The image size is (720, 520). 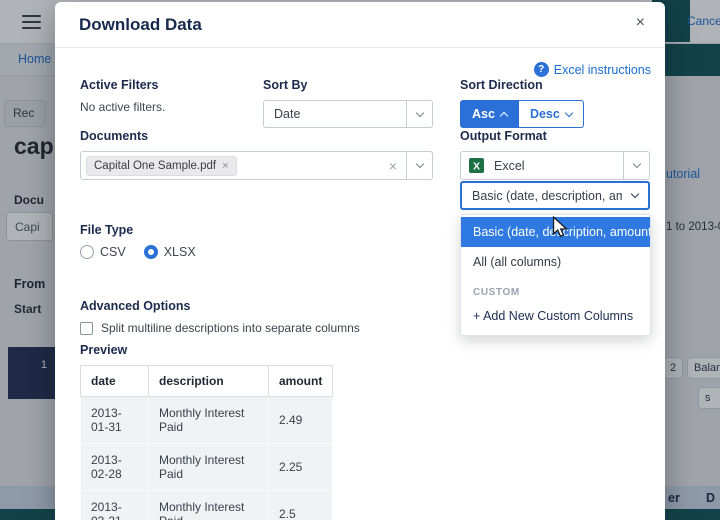 I want to click on sort-desc-button: Desc, so click(x=551, y=114).